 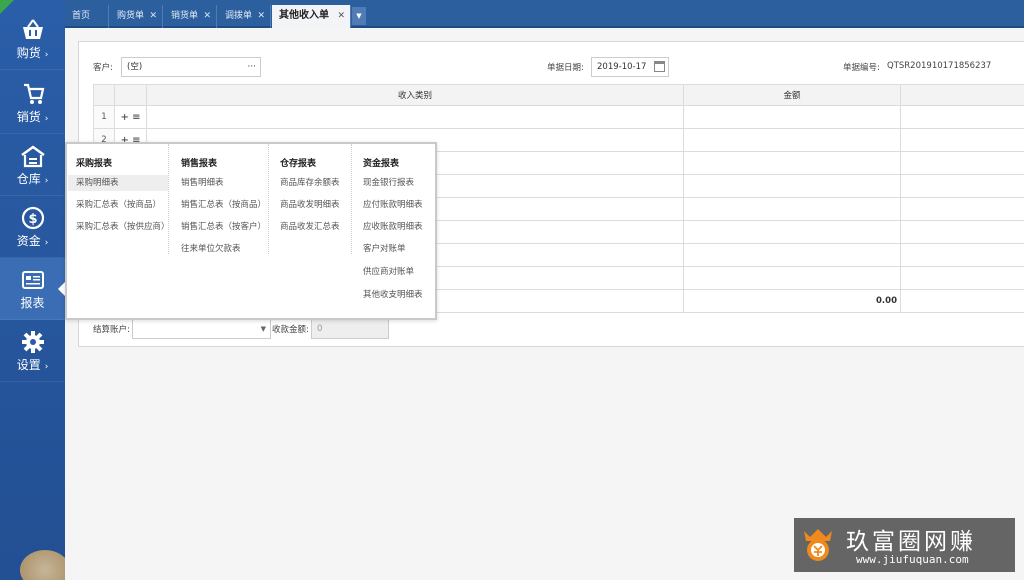 What do you see at coordinates (792, 95) in the screenshot?
I see `header-amount: 金额` at bounding box center [792, 95].